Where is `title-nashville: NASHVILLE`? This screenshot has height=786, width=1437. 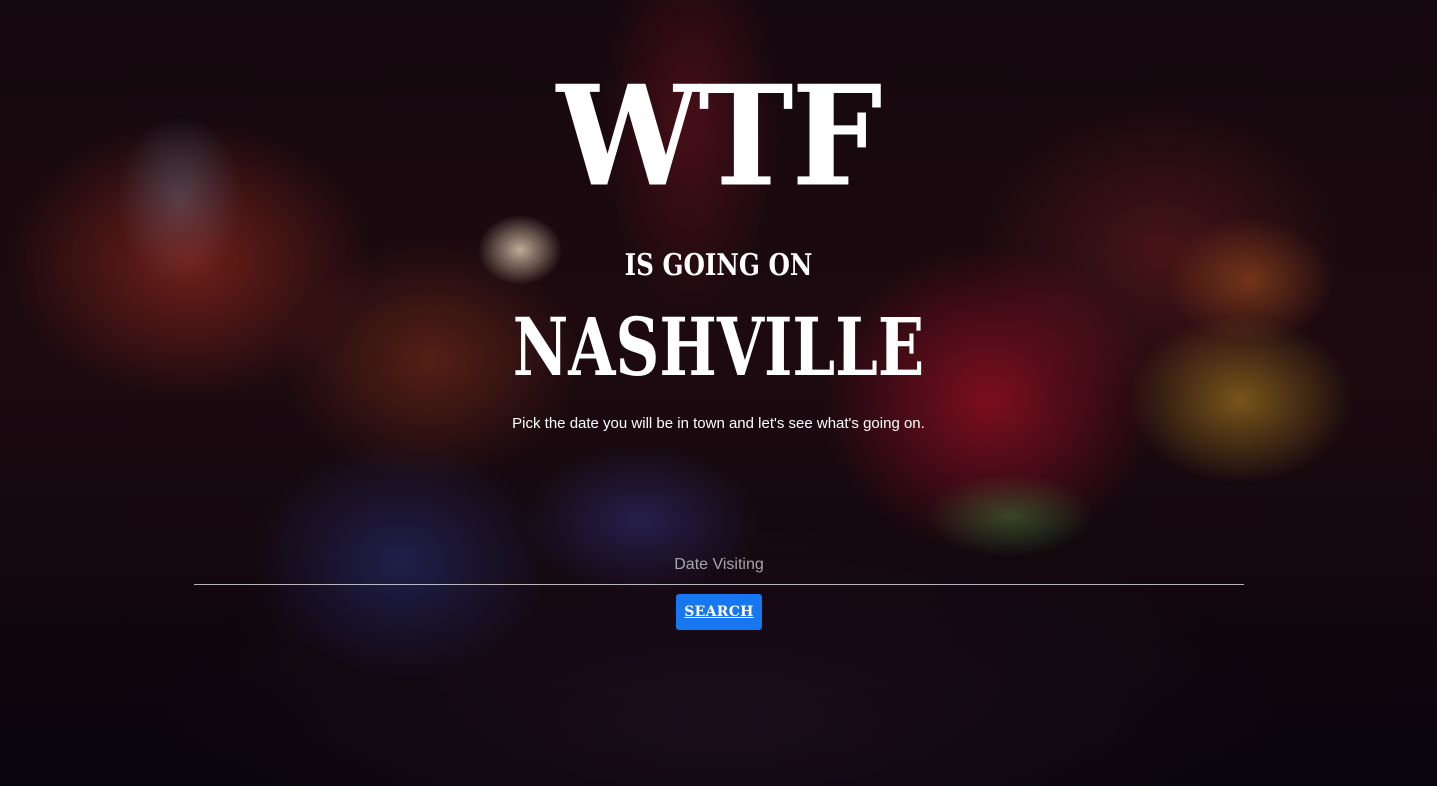 title-nashville: NASHVILLE is located at coordinates (718, 347).